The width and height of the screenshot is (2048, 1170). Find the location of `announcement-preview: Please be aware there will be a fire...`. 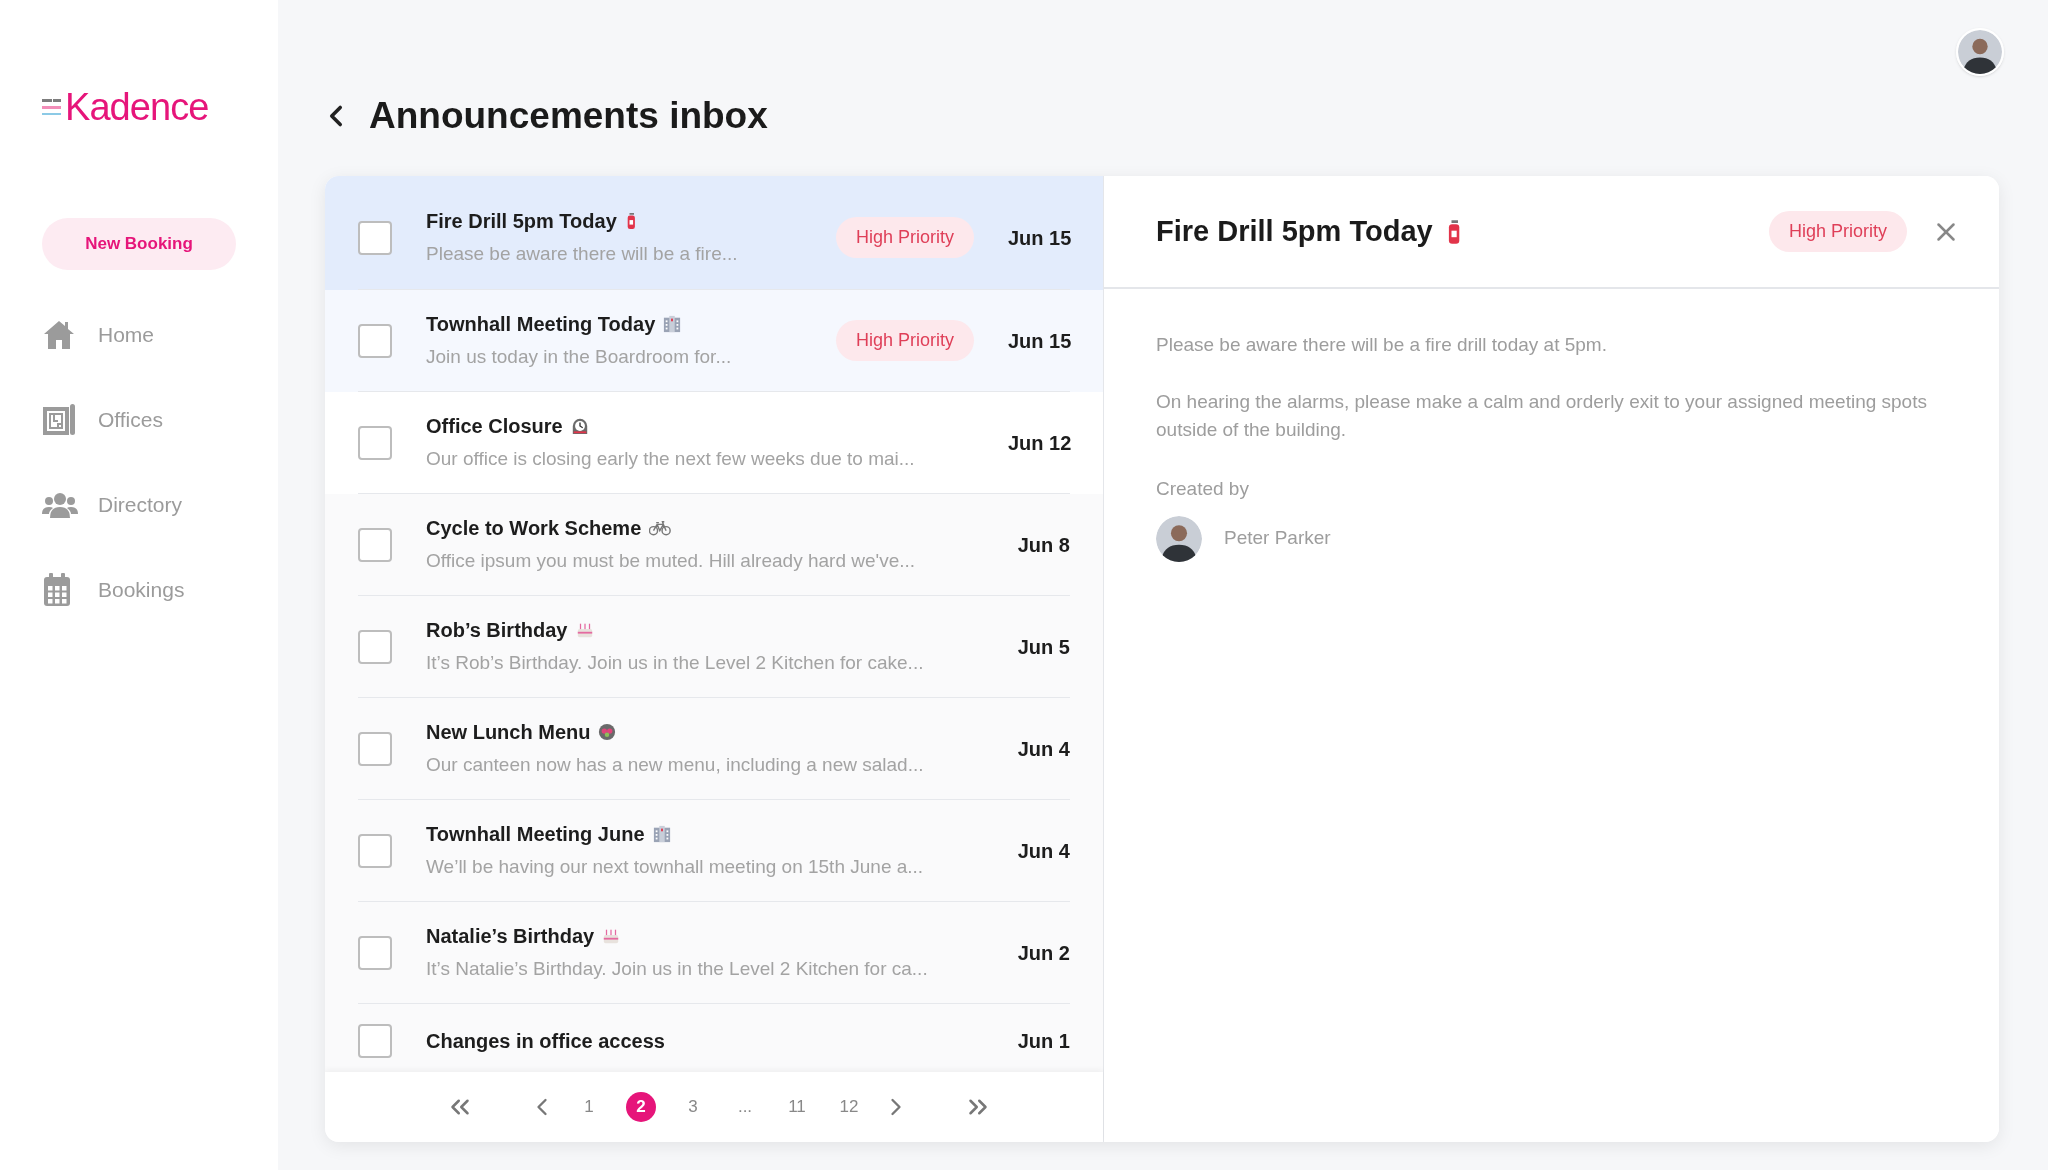

announcement-preview: Please be aware there will be a fire... is located at coordinates (582, 254).